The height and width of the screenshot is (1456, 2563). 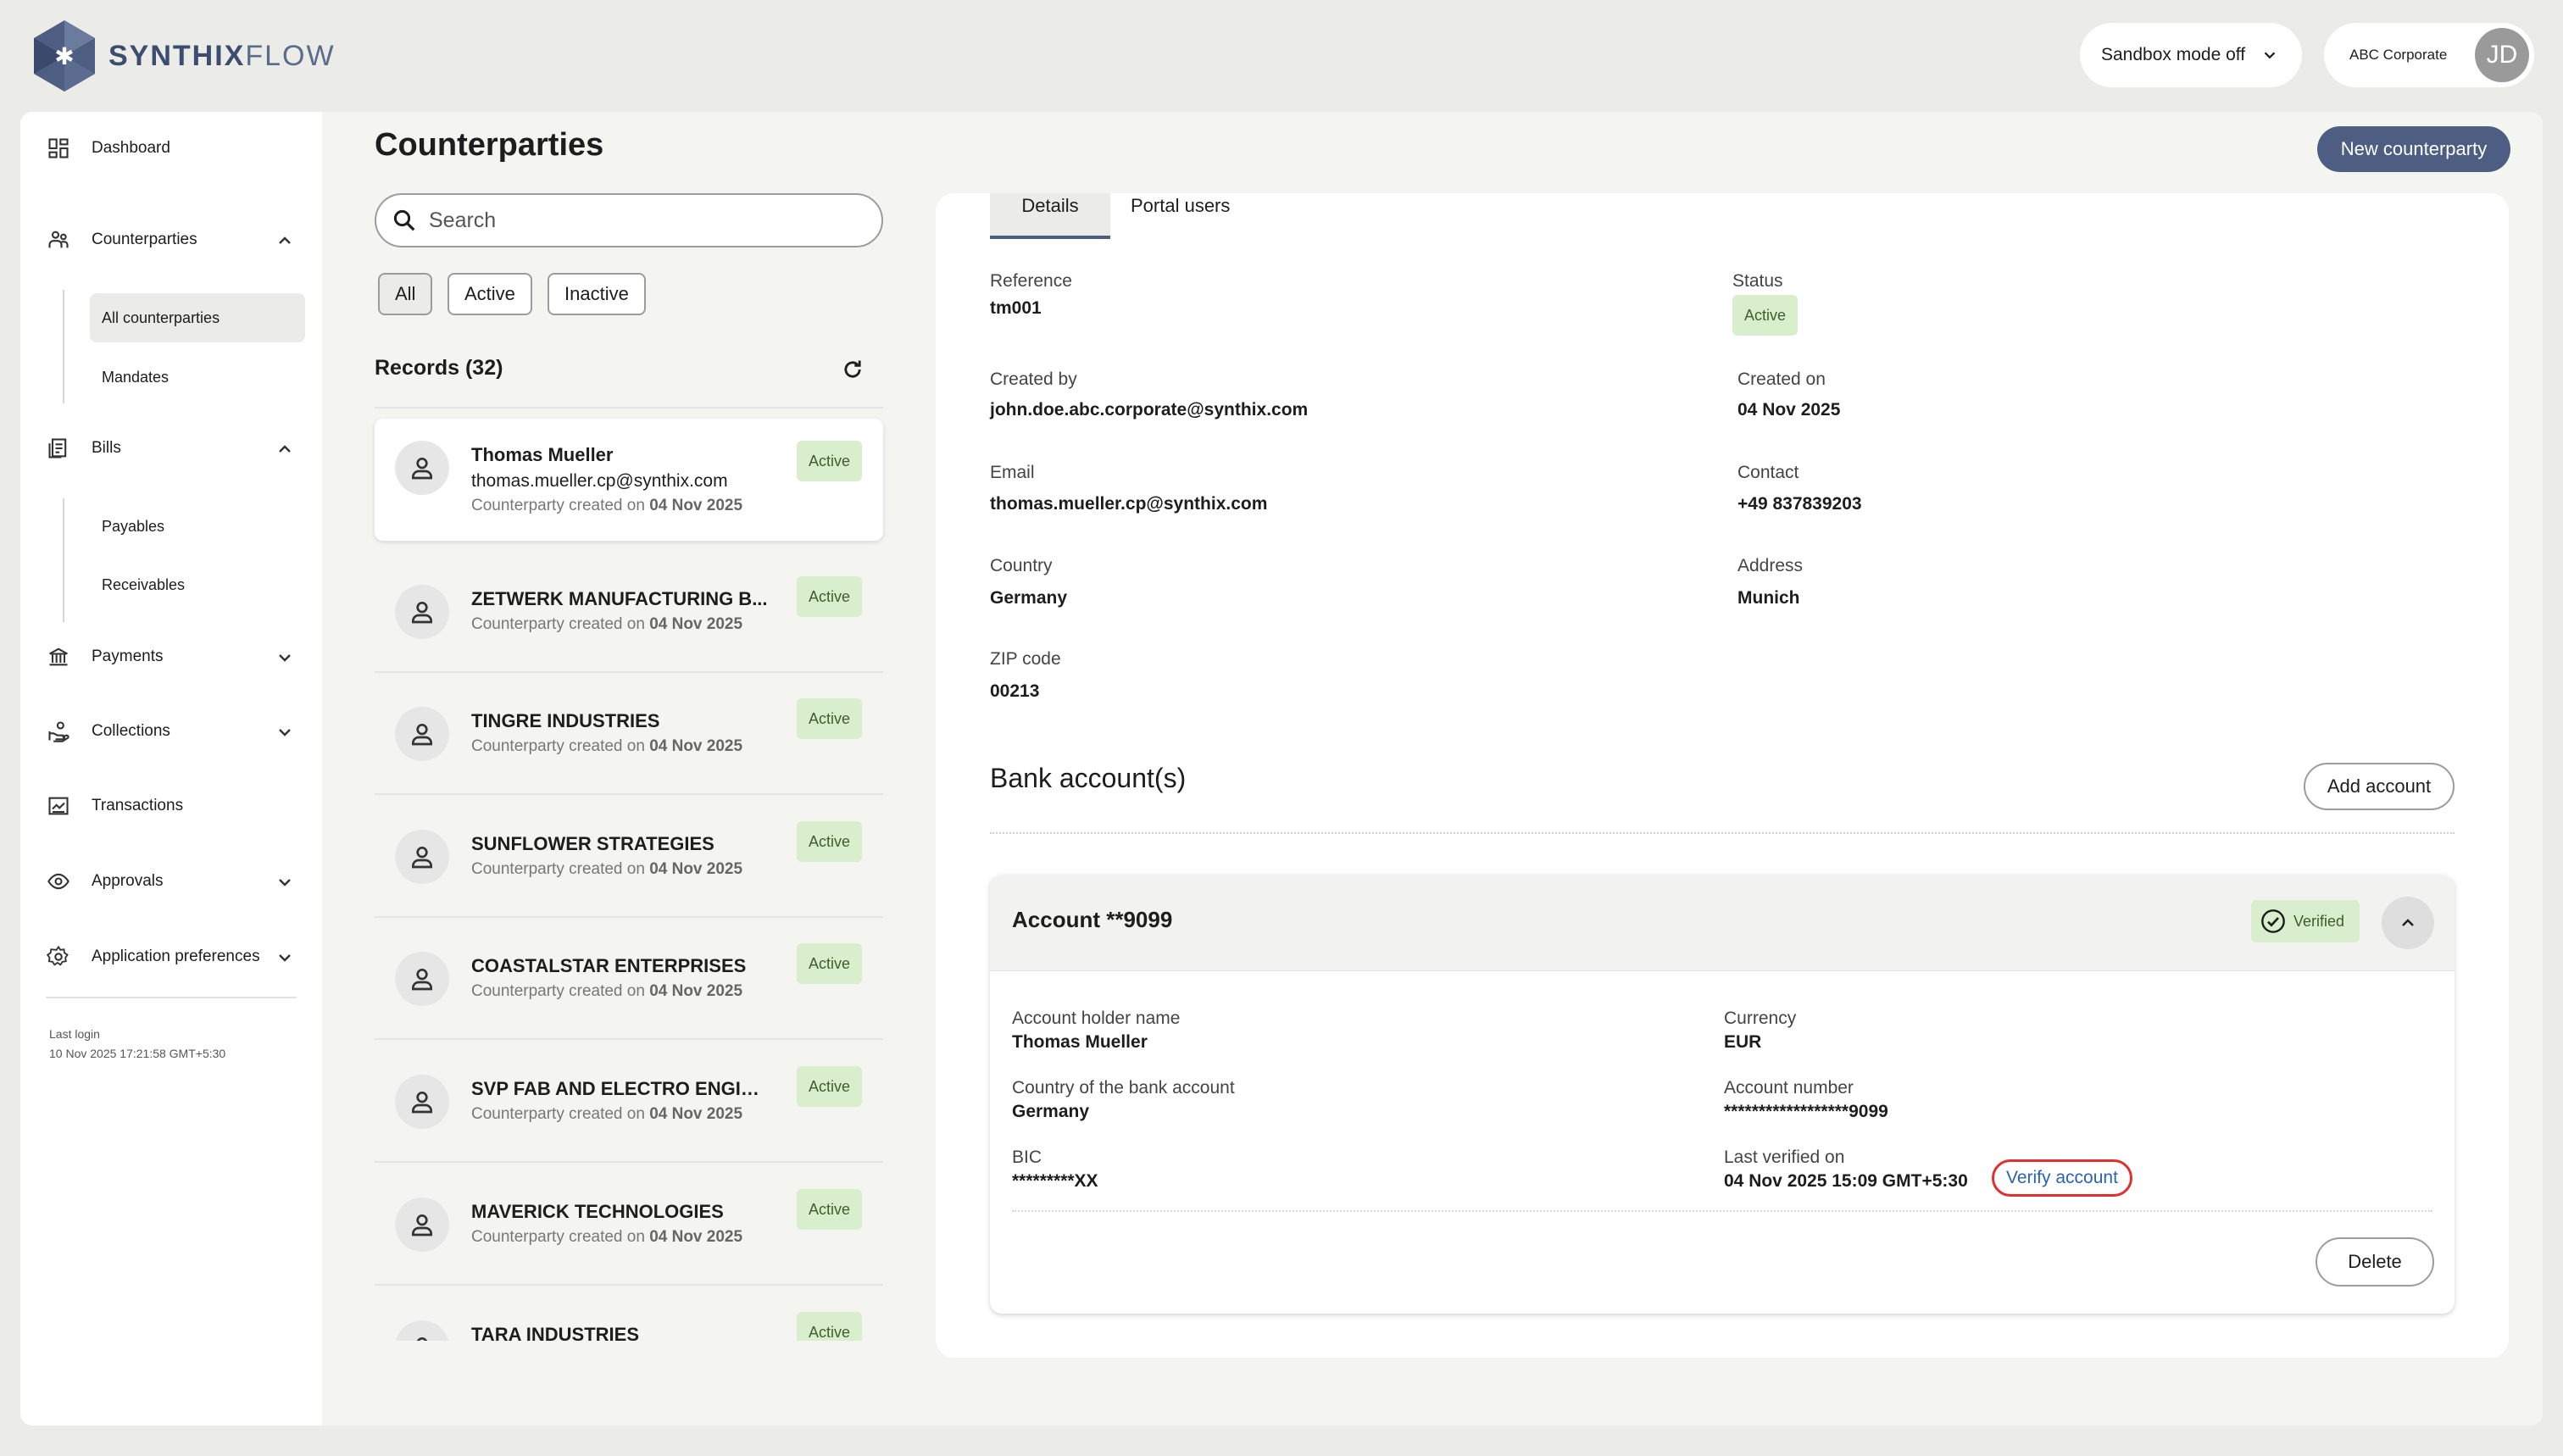 I want to click on currency-label: Currency, so click(x=1761, y=1019).